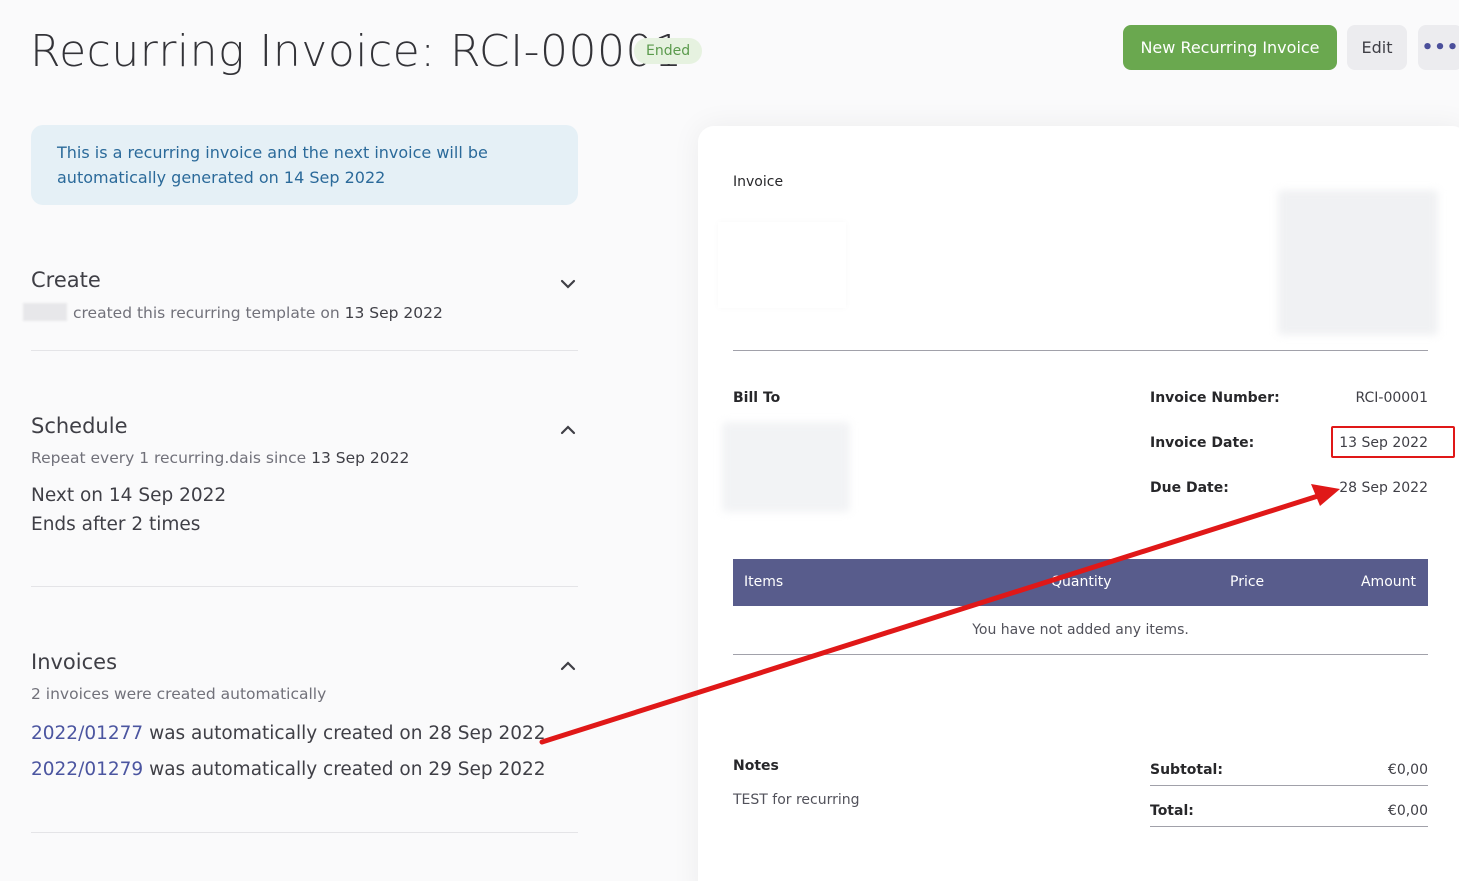 Image resolution: width=1459 pixels, height=881 pixels. I want to click on more-options-button: •••, so click(1438, 47).